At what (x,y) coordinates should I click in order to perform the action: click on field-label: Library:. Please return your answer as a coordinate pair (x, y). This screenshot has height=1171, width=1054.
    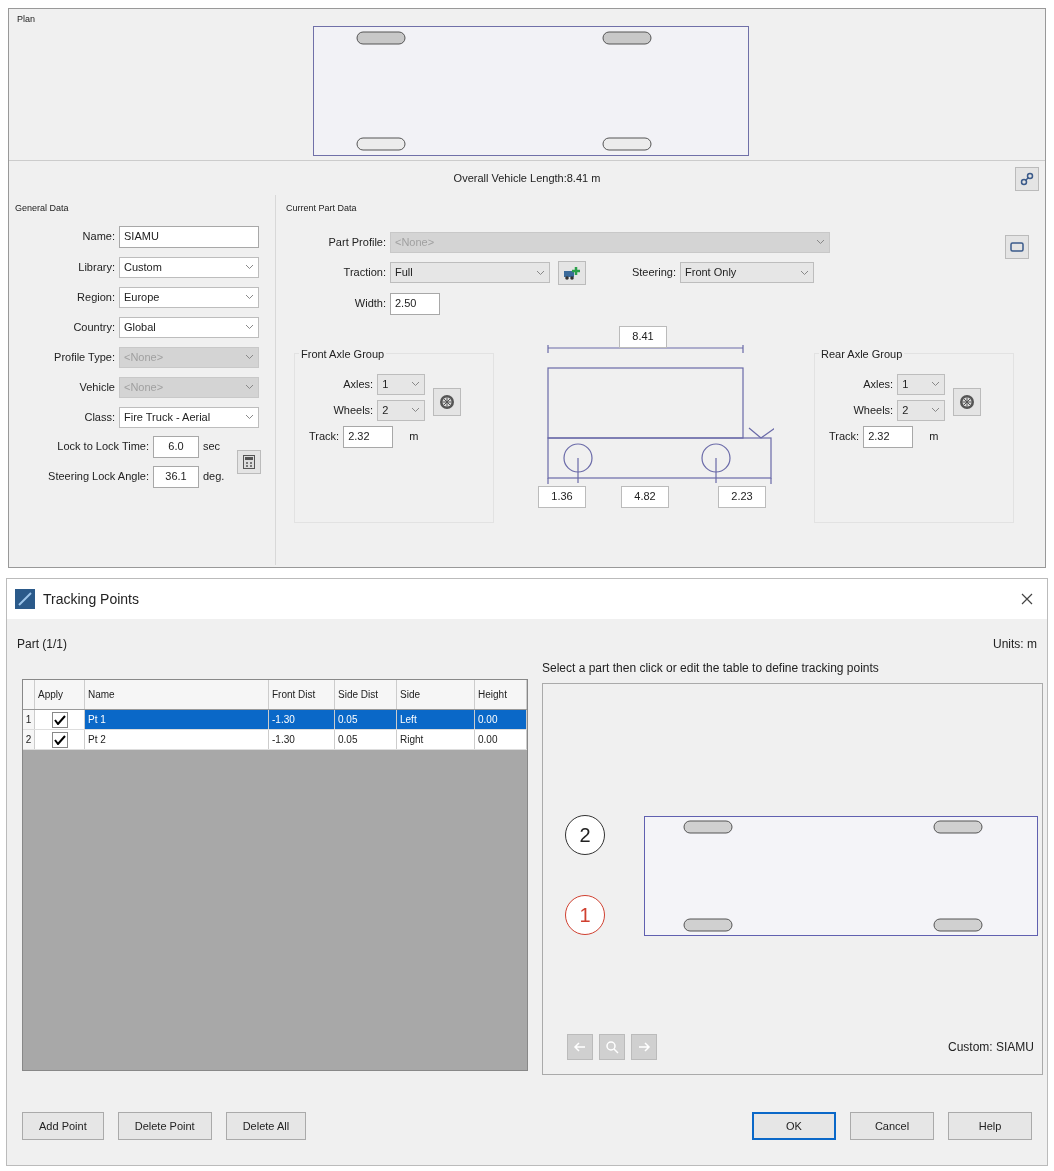
    Looking at the image, I should click on (96, 267).